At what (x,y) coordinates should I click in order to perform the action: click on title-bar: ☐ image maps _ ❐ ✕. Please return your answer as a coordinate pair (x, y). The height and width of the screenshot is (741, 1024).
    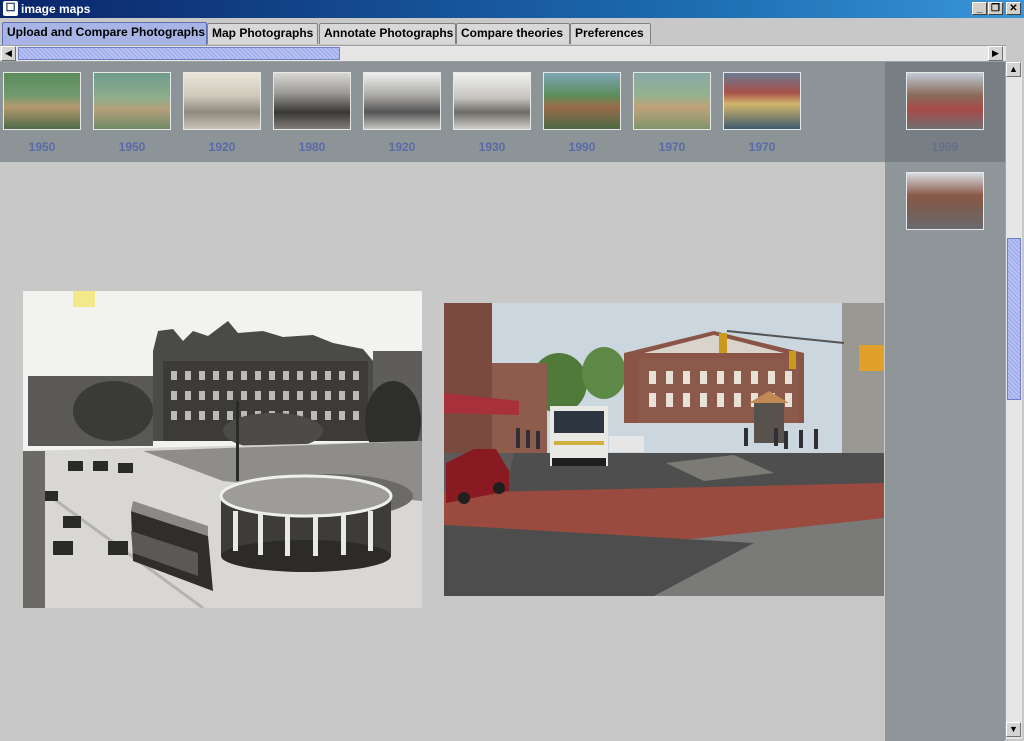
    Looking at the image, I should click on (512, 9).